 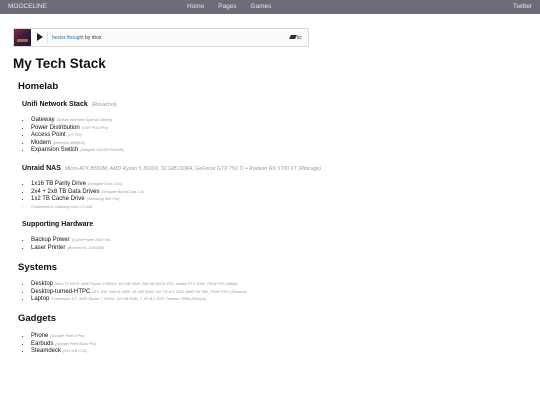 What do you see at coordinates (46, 351) in the screenshot?
I see `item-name: Steamdeck` at bounding box center [46, 351].